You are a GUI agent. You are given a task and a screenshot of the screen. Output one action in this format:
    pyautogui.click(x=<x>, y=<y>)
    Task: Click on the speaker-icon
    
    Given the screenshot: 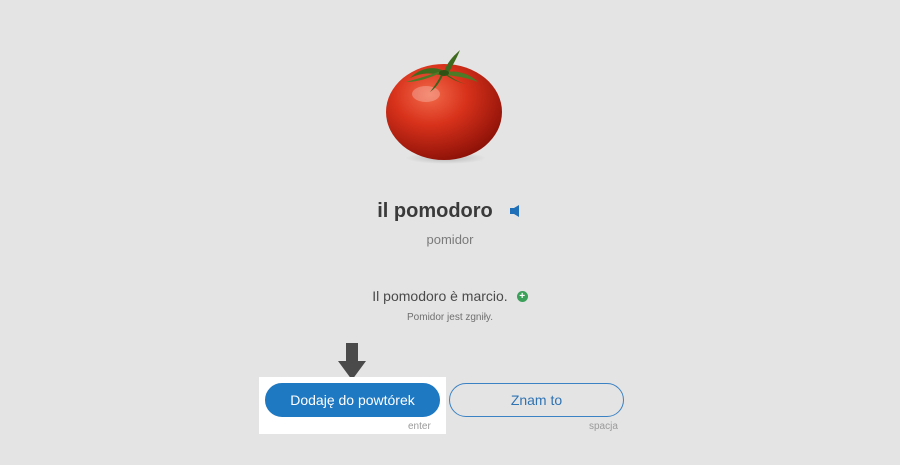 What is the action you would take?
    pyautogui.click(x=516, y=211)
    